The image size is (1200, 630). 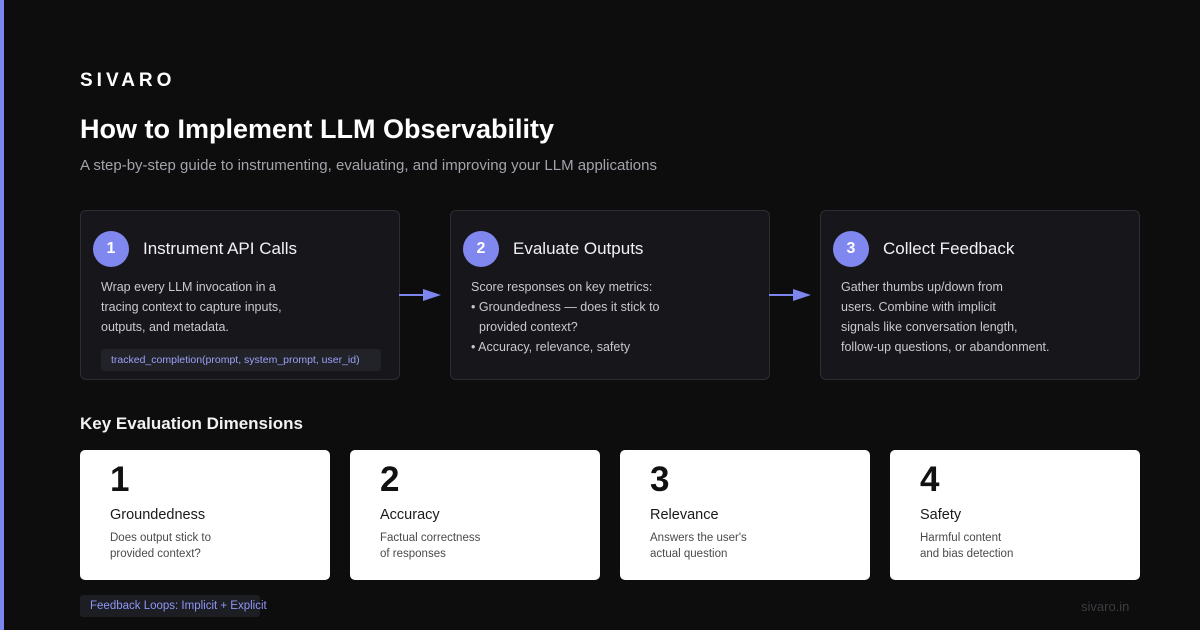 I want to click on step-description-line: users. Combine with implicit, so click(x=918, y=307).